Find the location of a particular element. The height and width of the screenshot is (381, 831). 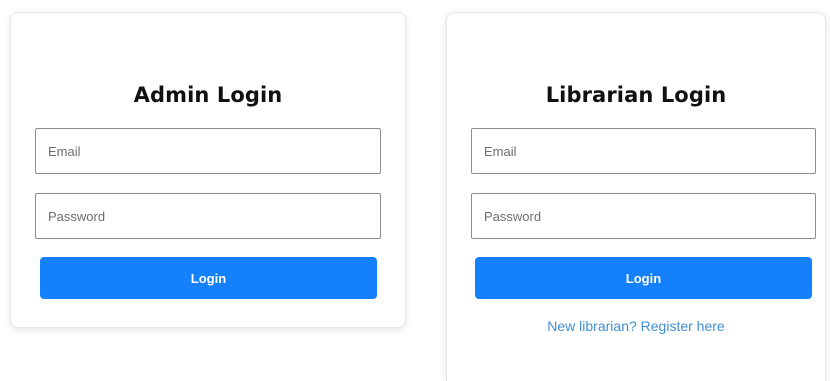

admin-password-input is located at coordinates (208, 216).